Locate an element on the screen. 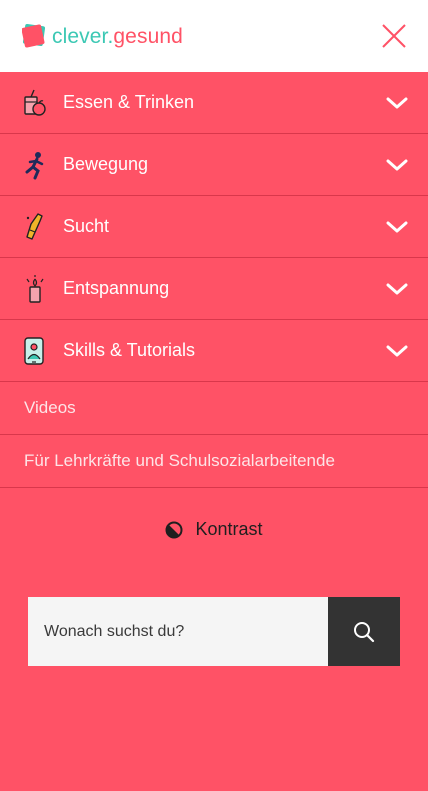 This screenshot has width=428, height=791. logo-mark-icon is located at coordinates (34, 35).